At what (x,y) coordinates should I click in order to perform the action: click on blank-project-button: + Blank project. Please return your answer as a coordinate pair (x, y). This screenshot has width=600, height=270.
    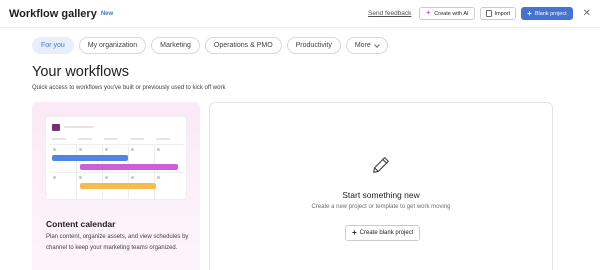
    Looking at the image, I should click on (547, 13).